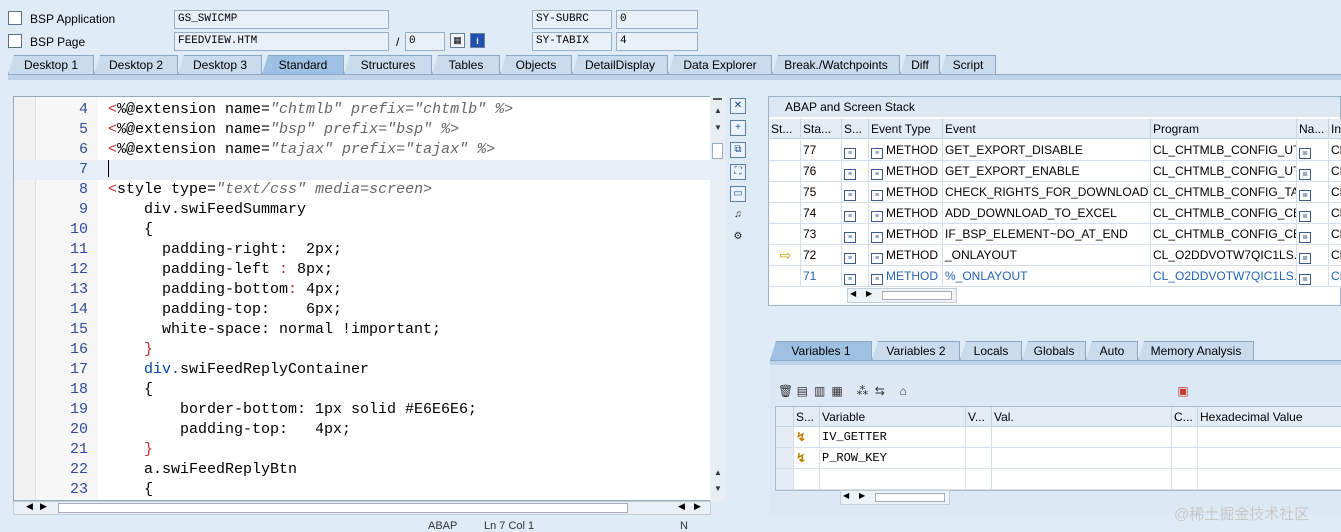 The height and width of the screenshot is (532, 1341). What do you see at coordinates (207, 210) in the screenshot?
I see `code-text: div.swiFeedSummary` at bounding box center [207, 210].